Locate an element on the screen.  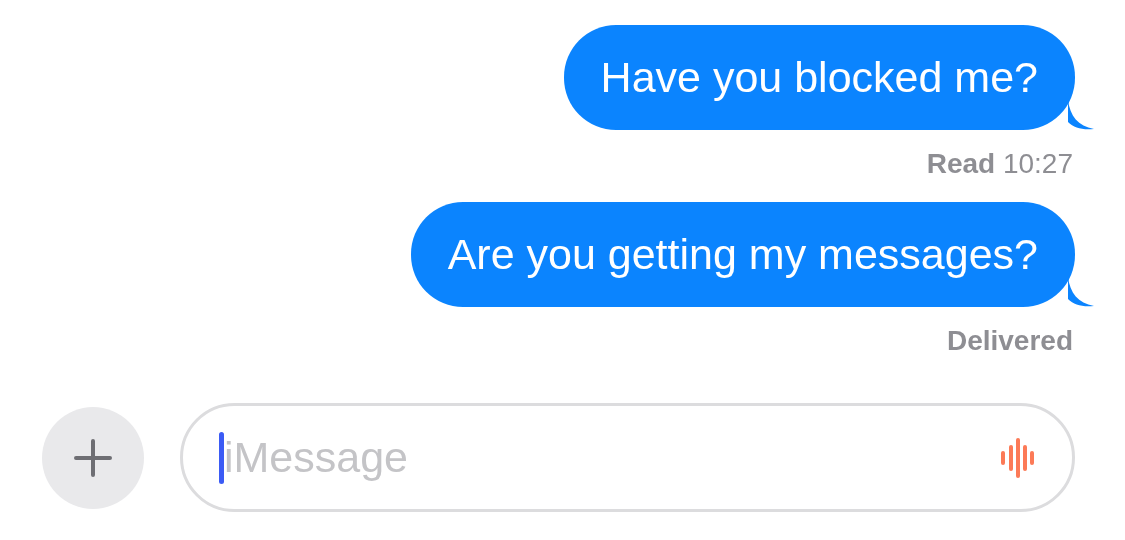
waveform-icon is located at coordinates (1018, 457).